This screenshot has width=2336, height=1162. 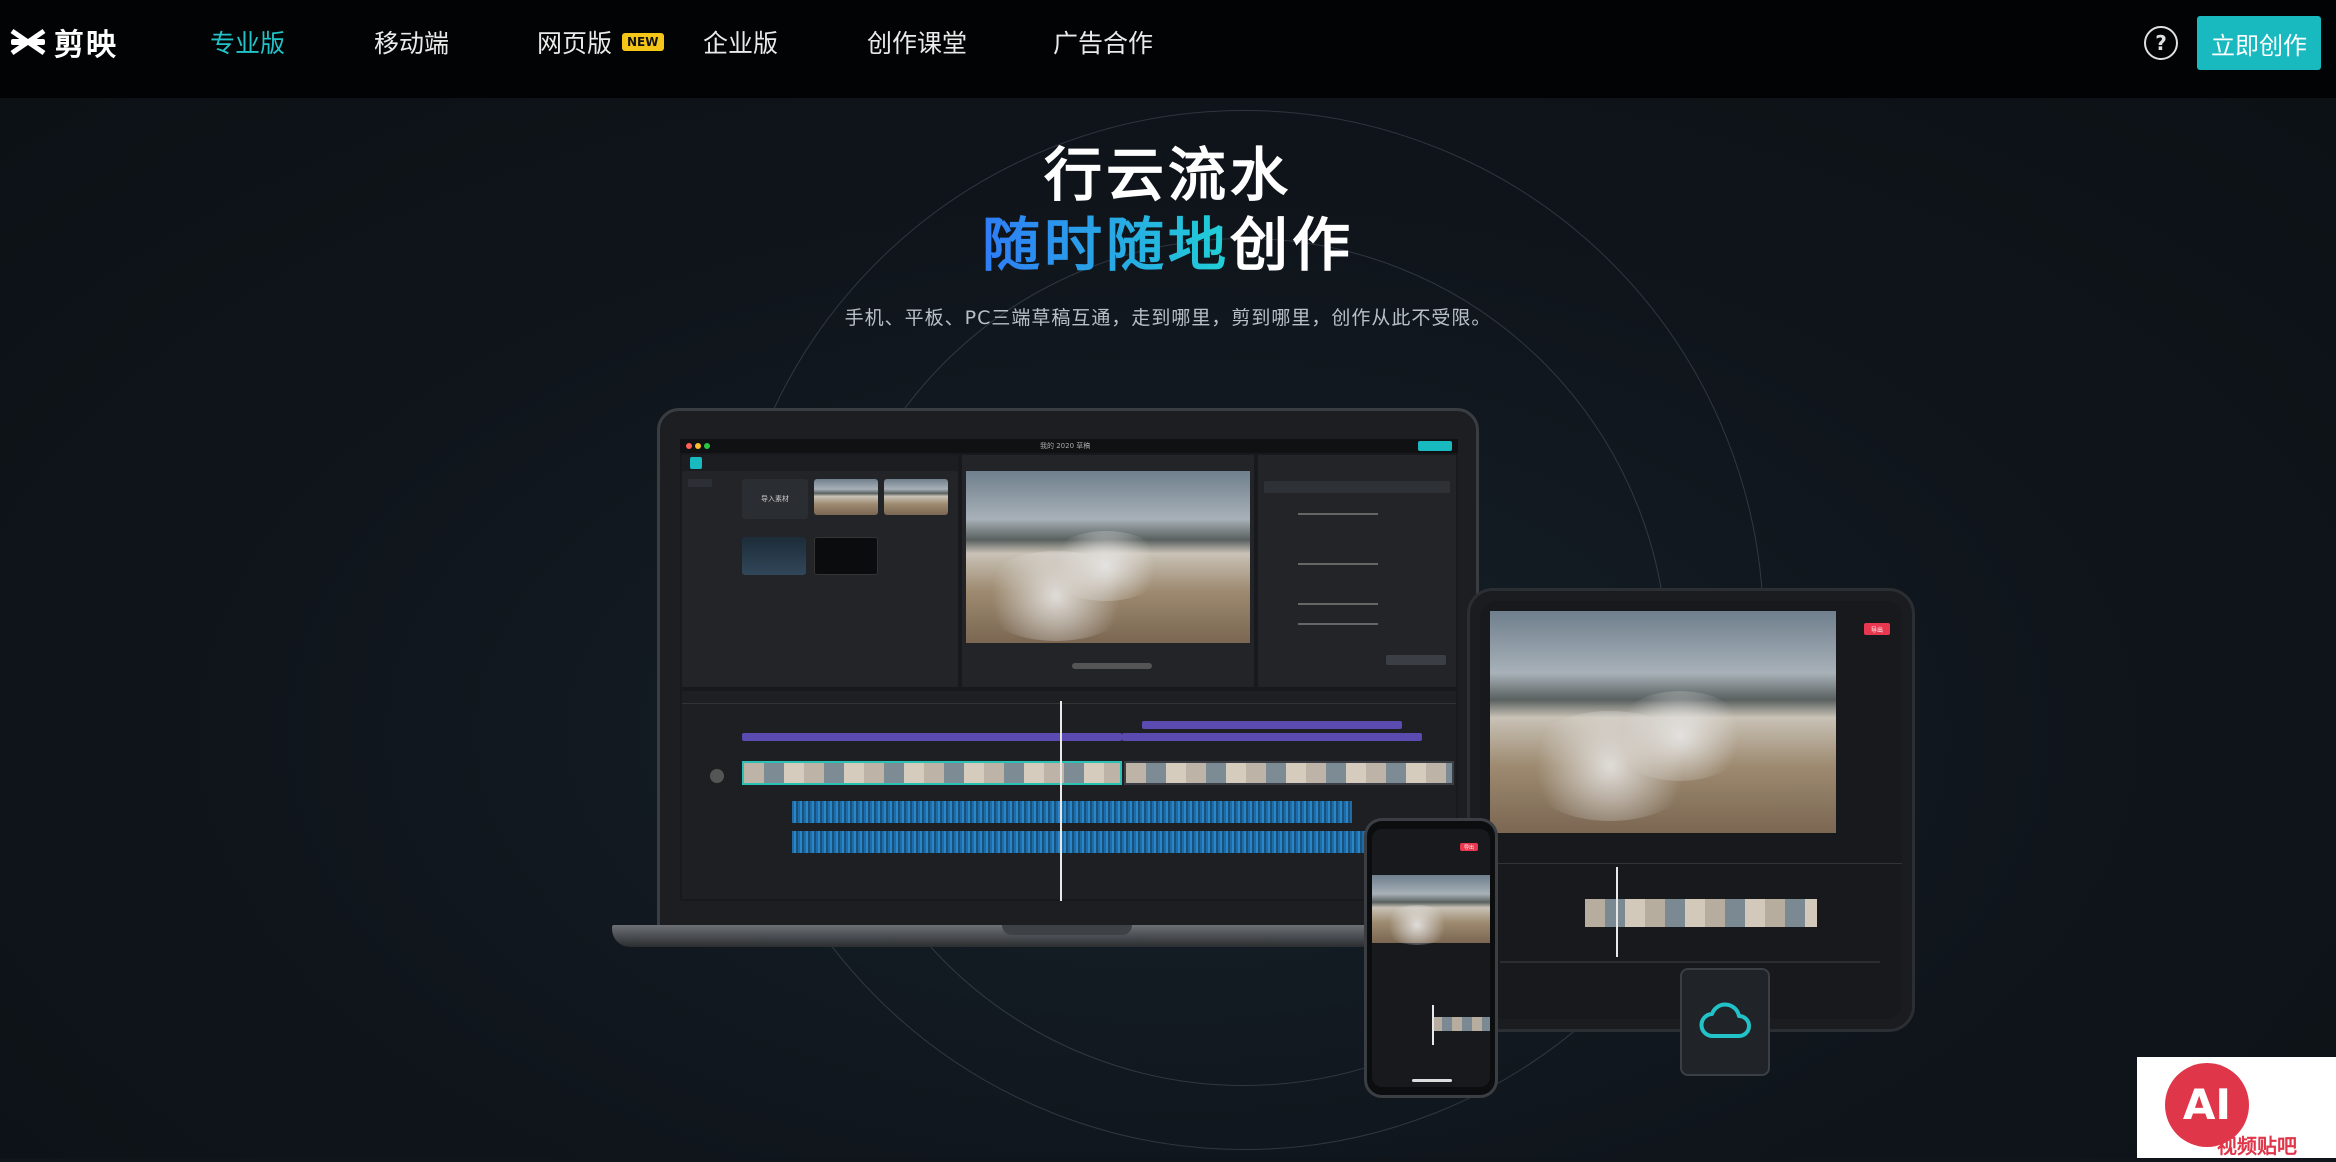 What do you see at coordinates (1357, 571) in the screenshot?
I see `properties-panel` at bounding box center [1357, 571].